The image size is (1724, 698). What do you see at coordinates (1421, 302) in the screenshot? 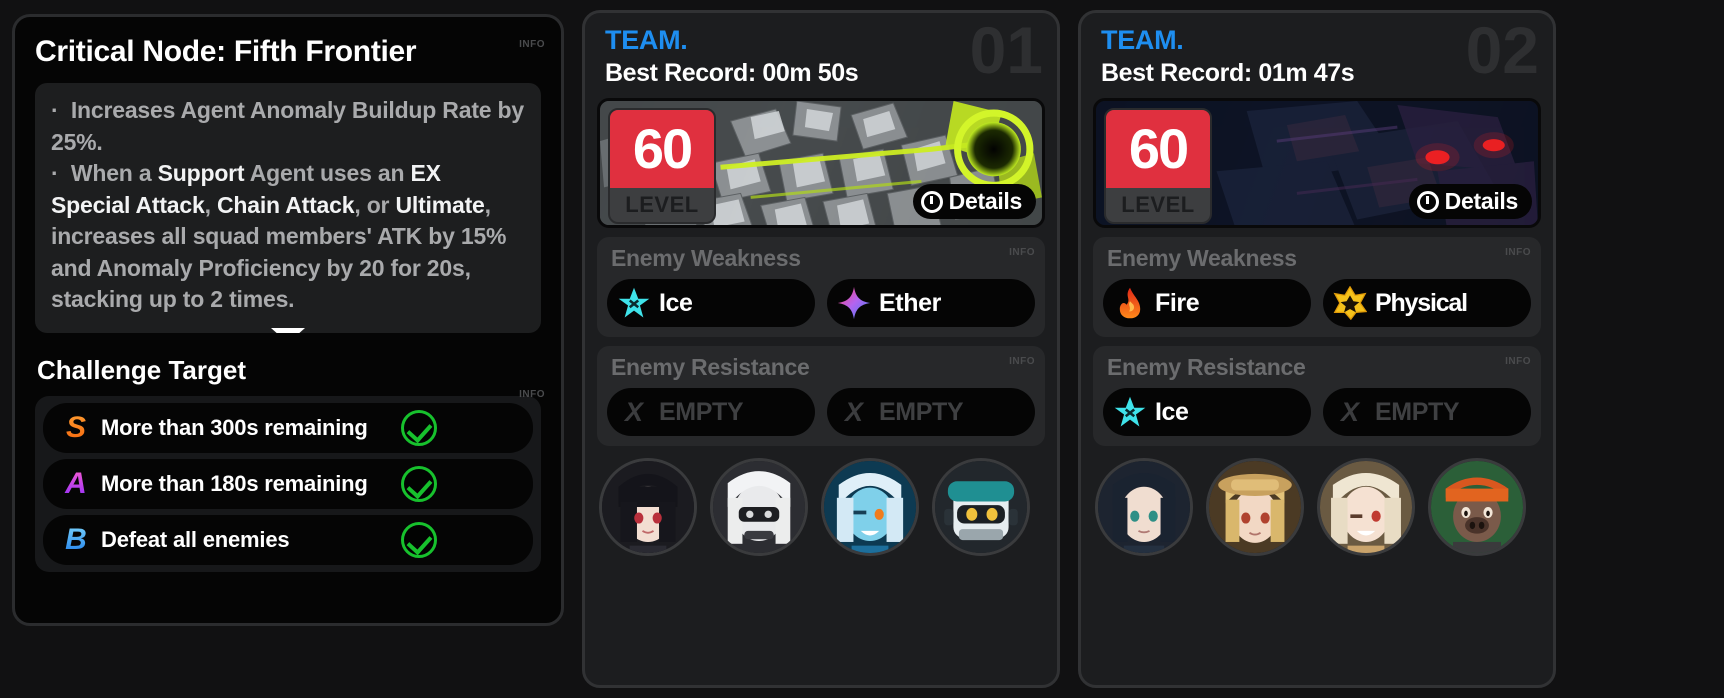
I see `weakness-label: Physical` at bounding box center [1421, 302].